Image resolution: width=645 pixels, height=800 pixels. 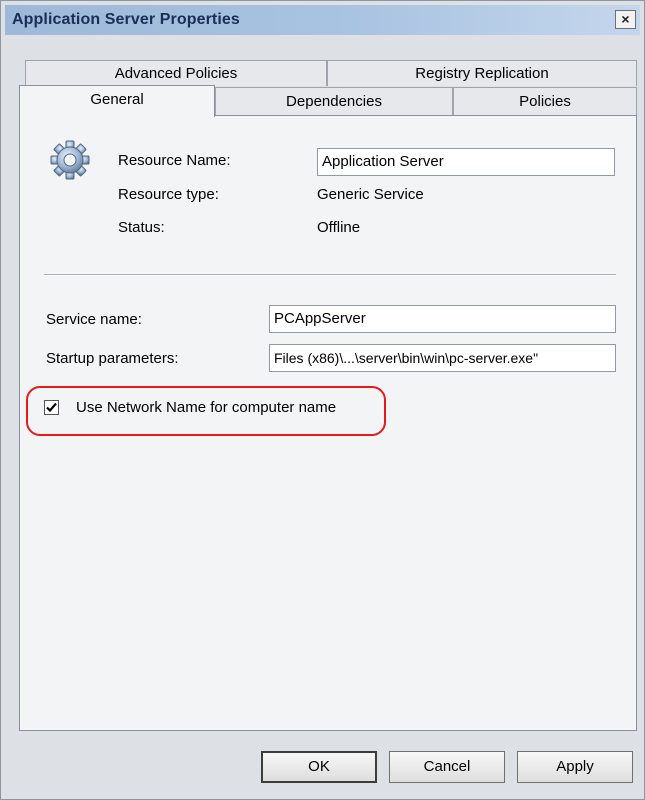 I want to click on status-value: Offline, so click(x=339, y=227).